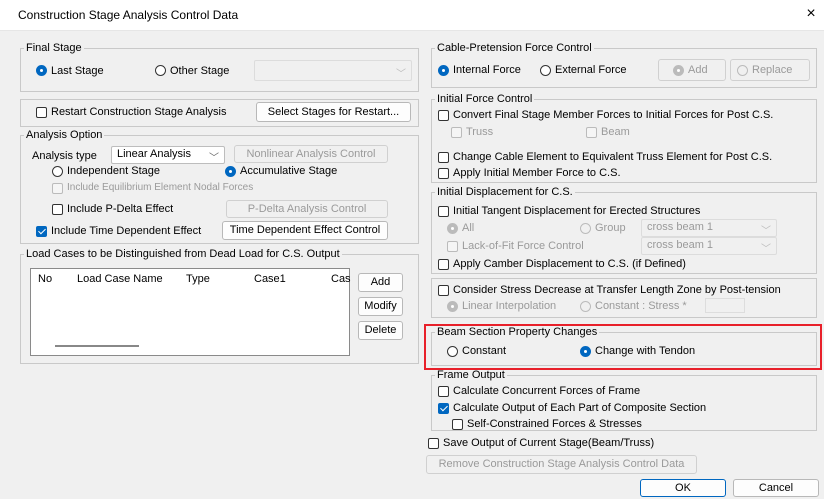  What do you see at coordinates (683, 488) in the screenshot?
I see `ok-button: OK` at bounding box center [683, 488].